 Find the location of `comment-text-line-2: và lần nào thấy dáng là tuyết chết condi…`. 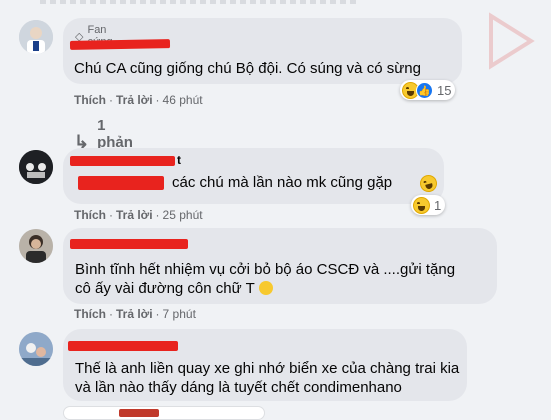

comment-text-line-2: và lần nào thấy dáng là tuyết chết condi… is located at coordinates (238, 387).